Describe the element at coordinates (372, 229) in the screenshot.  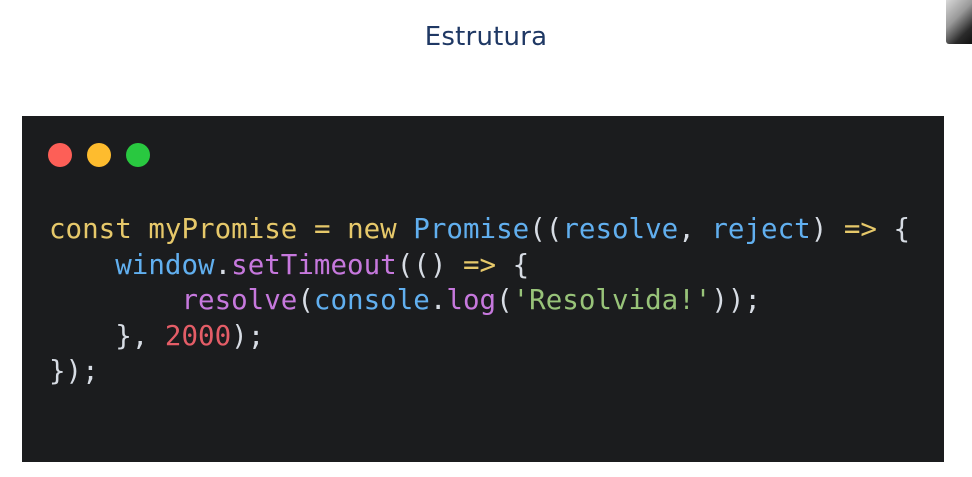
I see `token-keyword: new` at that location.